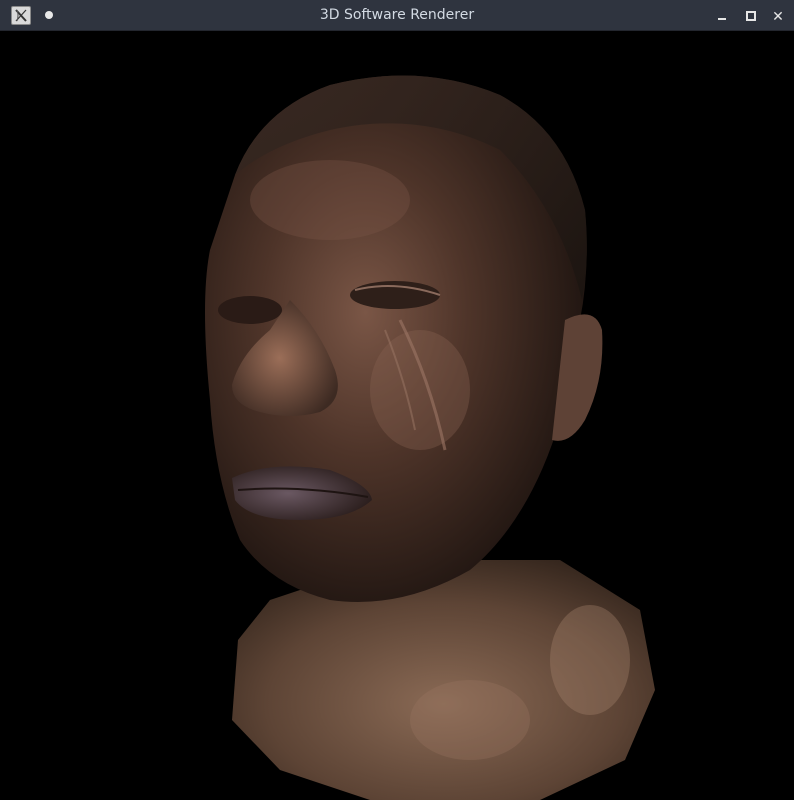 Image resolution: width=794 pixels, height=800 pixels. I want to click on minimize-button, so click(722, 16).